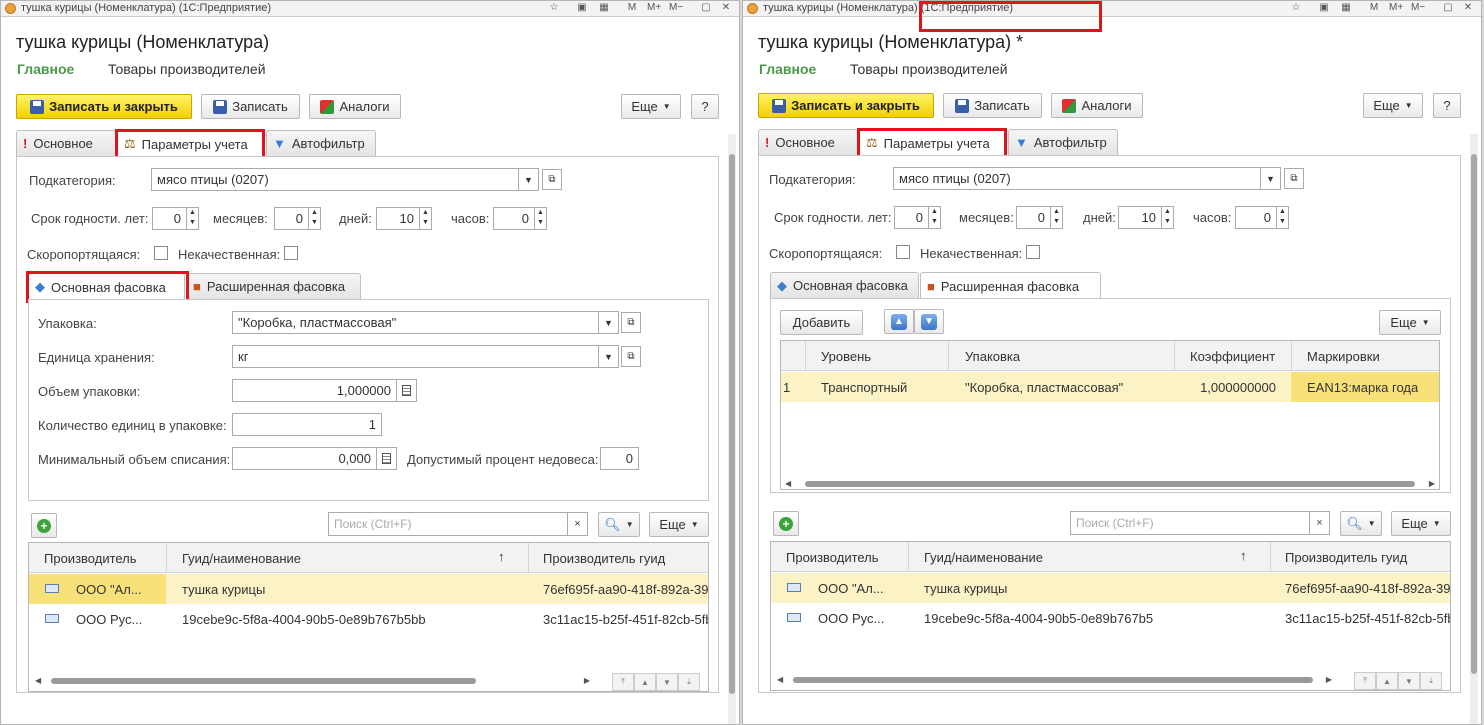 The height and width of the screenshot is (725, 1484). What do you see at coordinates (304, 458) in the screenshot?
I see `min-volume-field: 0,000` at bounding box center [304, 458].